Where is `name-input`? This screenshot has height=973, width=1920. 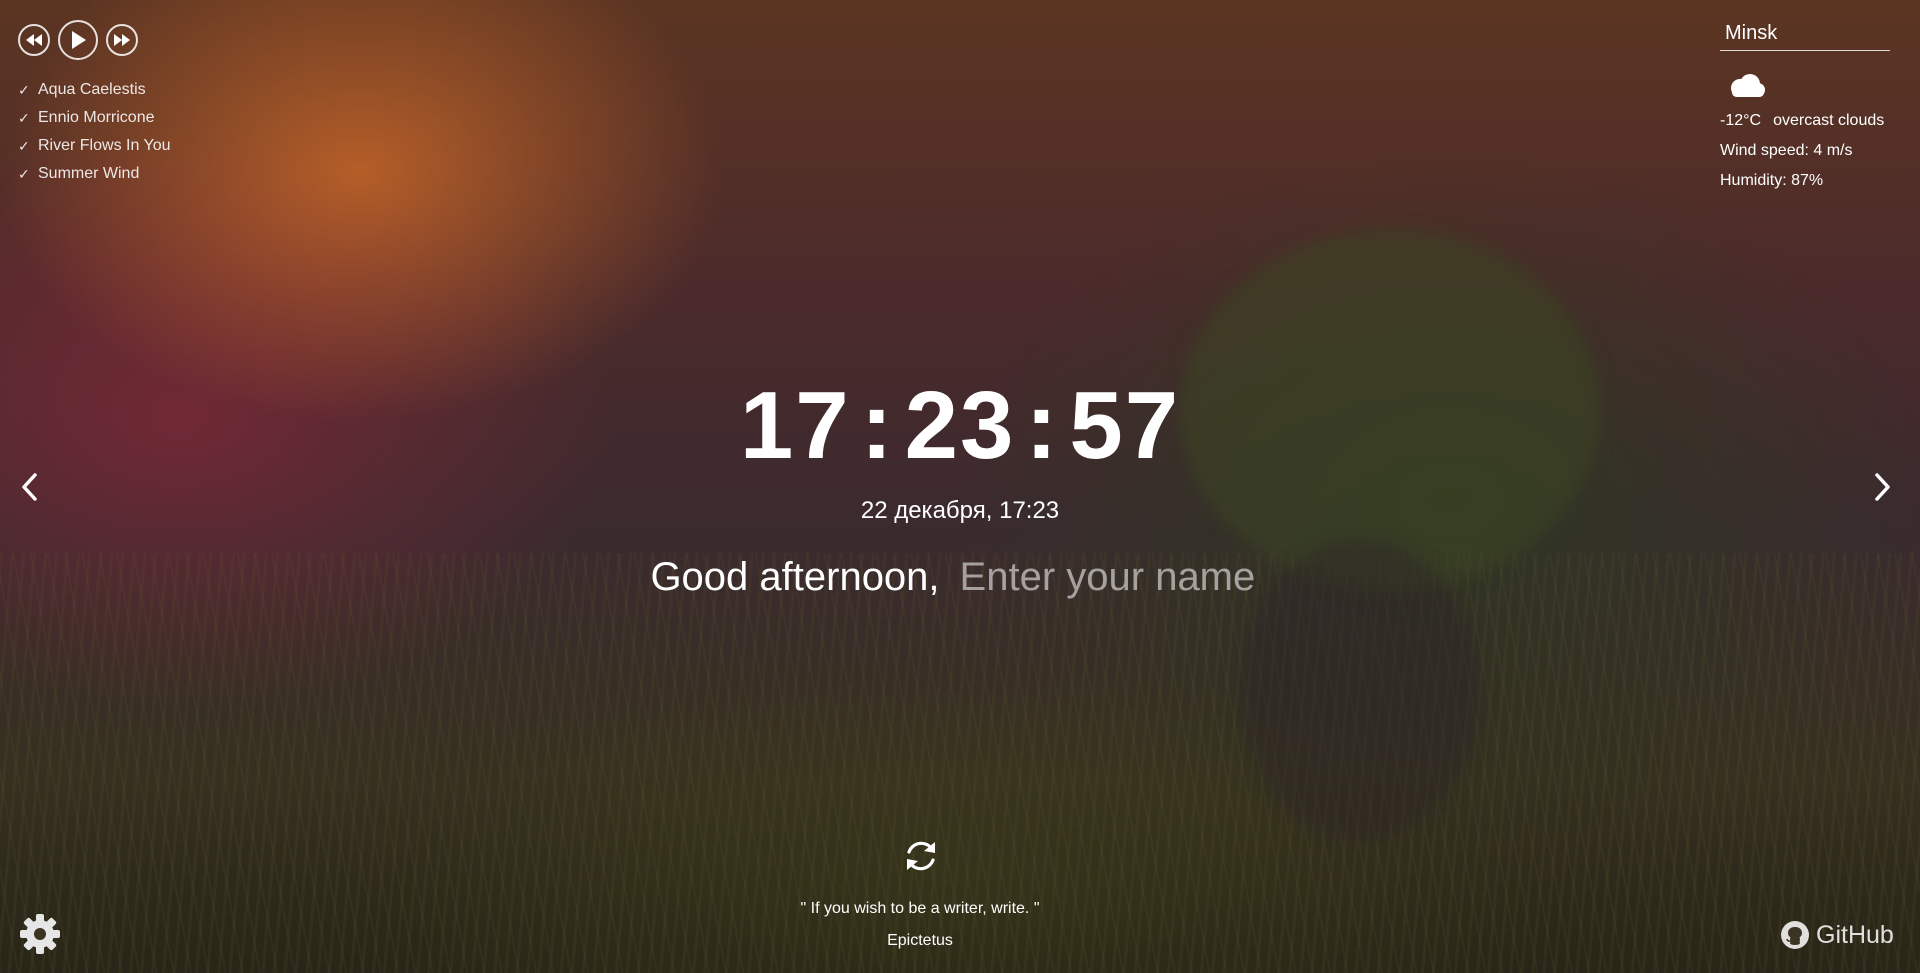
name-input is located at coordinates (1114, 577).